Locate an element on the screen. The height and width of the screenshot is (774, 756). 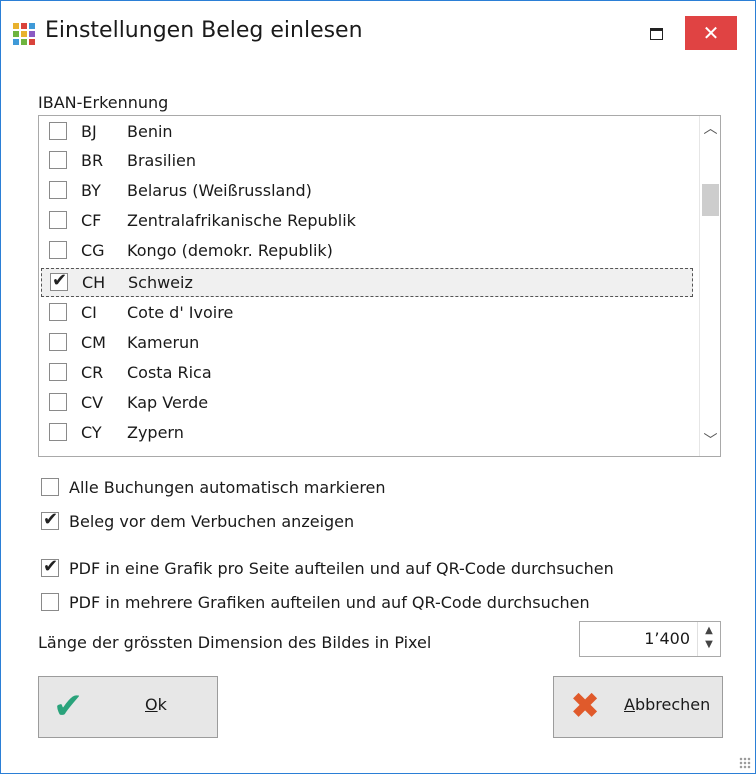
country-code: CR is located at coordinates (92, 372).